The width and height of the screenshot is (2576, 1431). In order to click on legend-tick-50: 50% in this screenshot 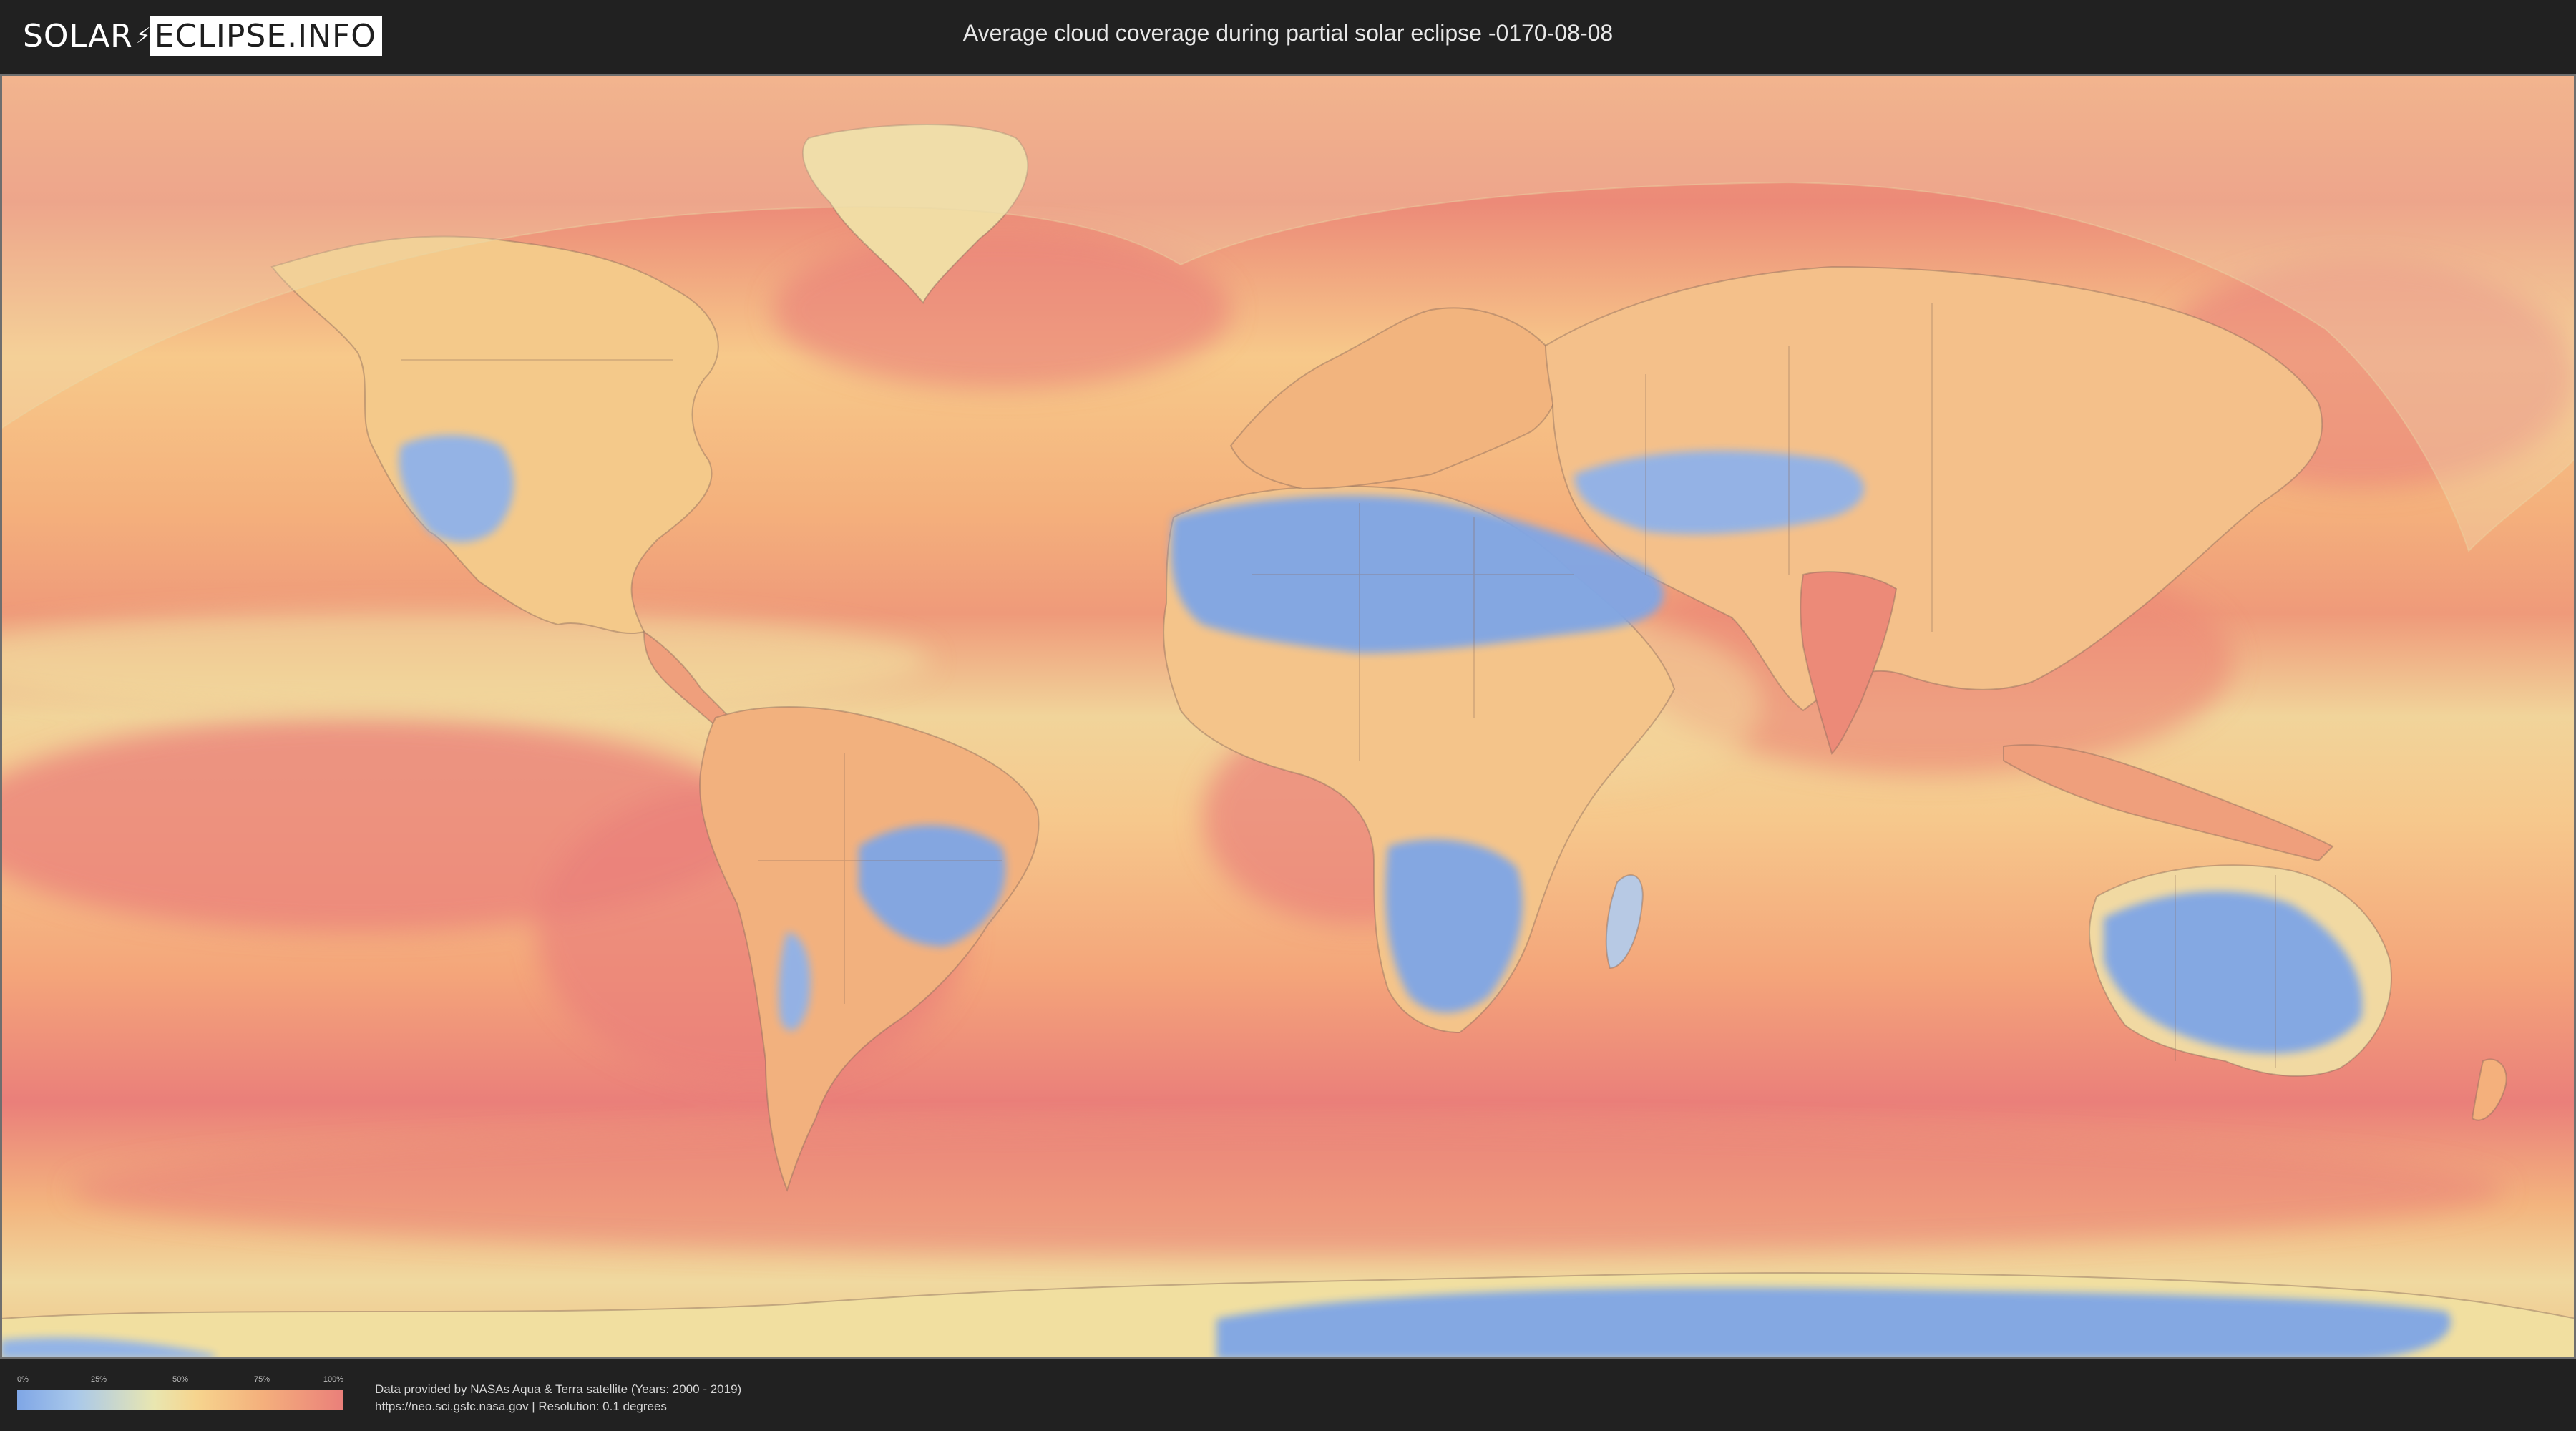, I will do `click(180, 1379)`.